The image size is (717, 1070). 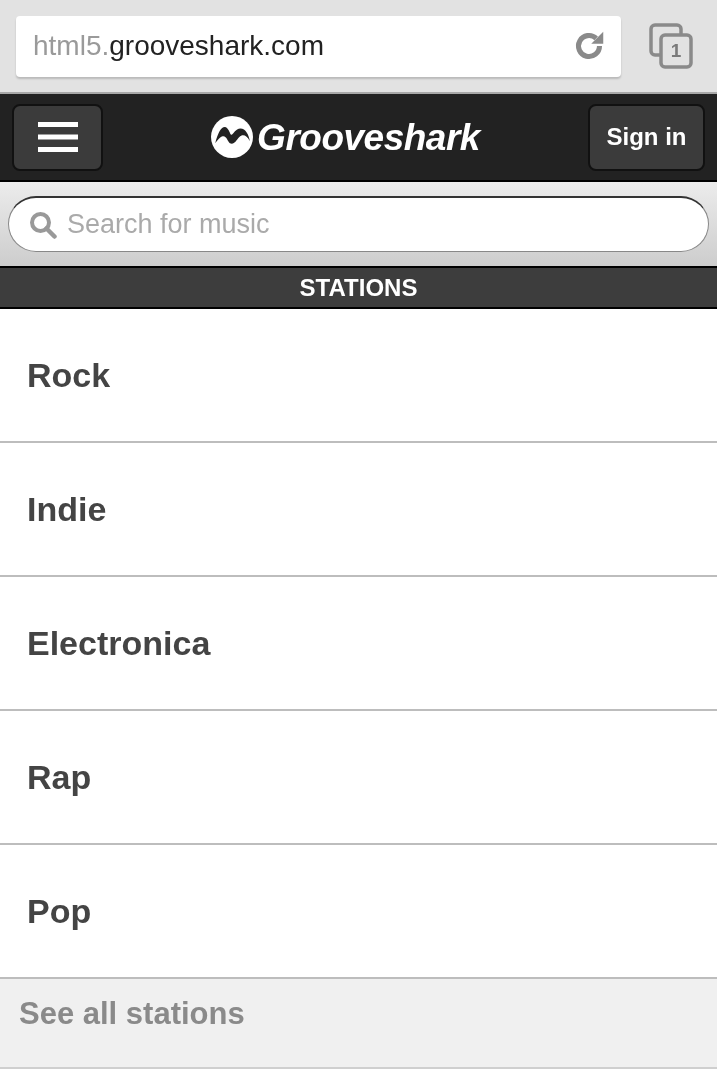 I want to click on tabs-icon, so click(x=671, y=46).